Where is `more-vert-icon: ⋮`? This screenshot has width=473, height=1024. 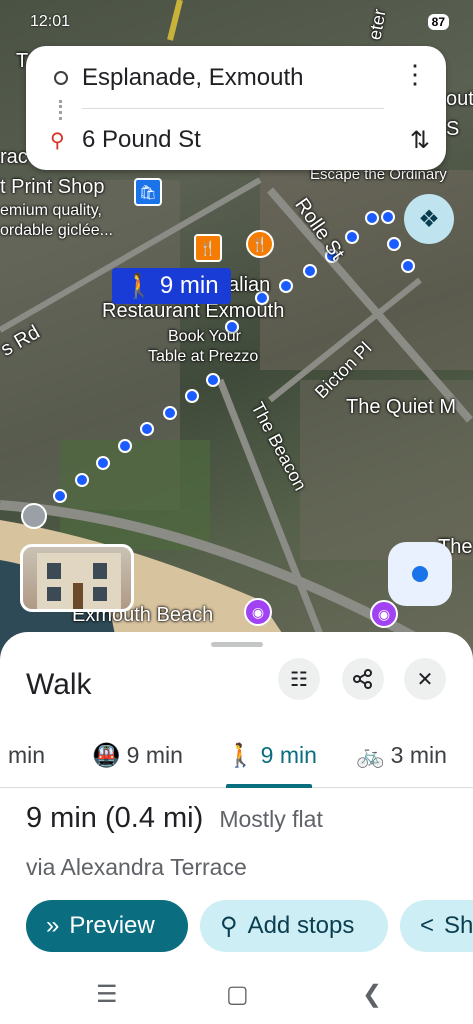
more-vert-icon: ⋮ is located at coordinates (415, 74).